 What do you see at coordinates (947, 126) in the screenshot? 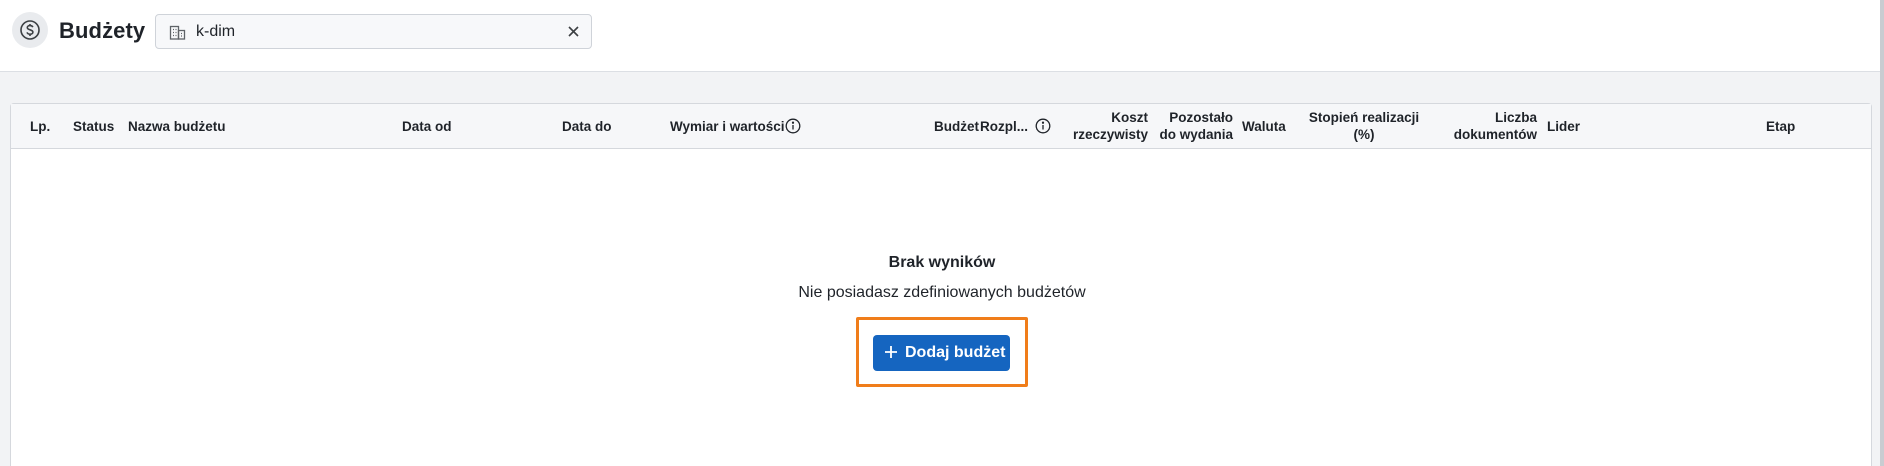
I see `col-budget: Budżet` at bounding box center [947, 126].